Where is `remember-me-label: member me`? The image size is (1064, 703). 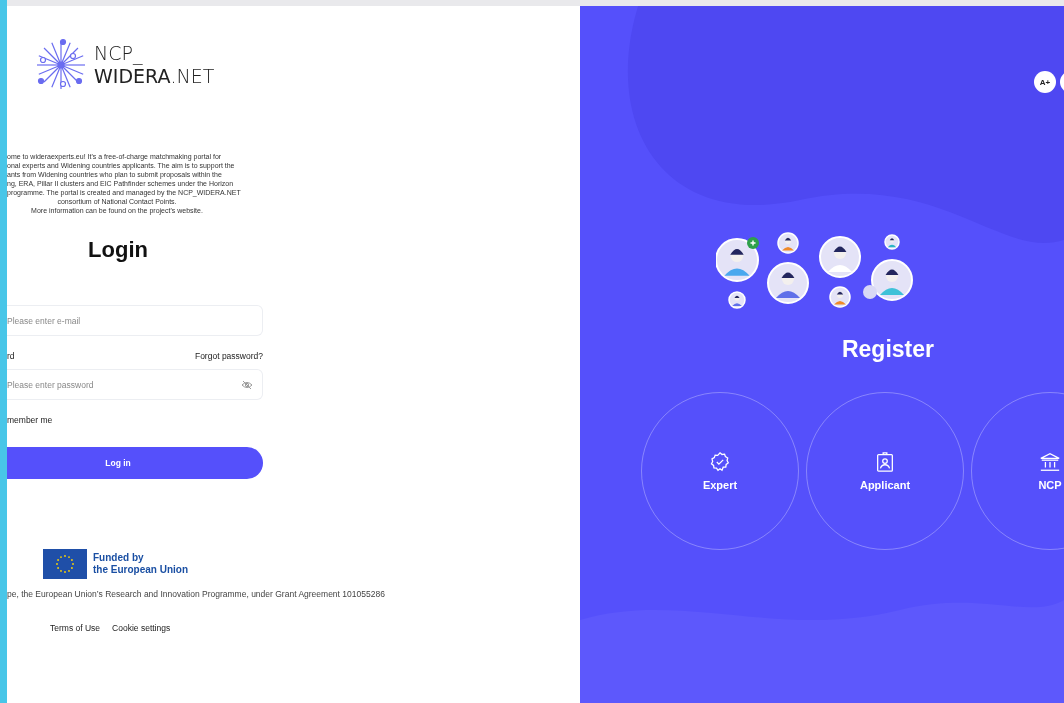 remember-me-label: member me is located at coordinates (30, 420).